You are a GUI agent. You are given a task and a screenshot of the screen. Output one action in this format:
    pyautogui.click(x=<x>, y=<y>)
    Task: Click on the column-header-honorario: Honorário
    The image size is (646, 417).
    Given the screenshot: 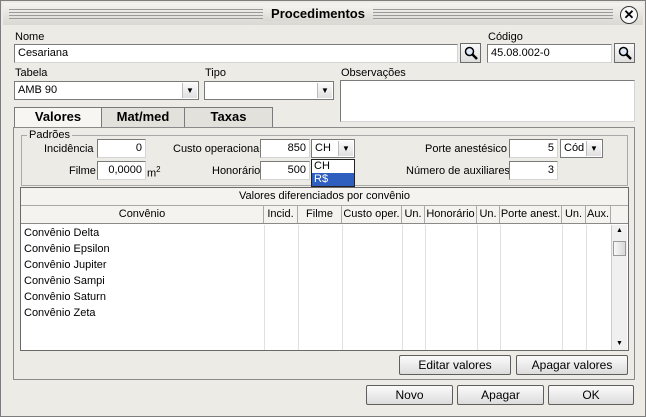 What is the action you would take?
    pyautogui.click(x=451, y=214)
    